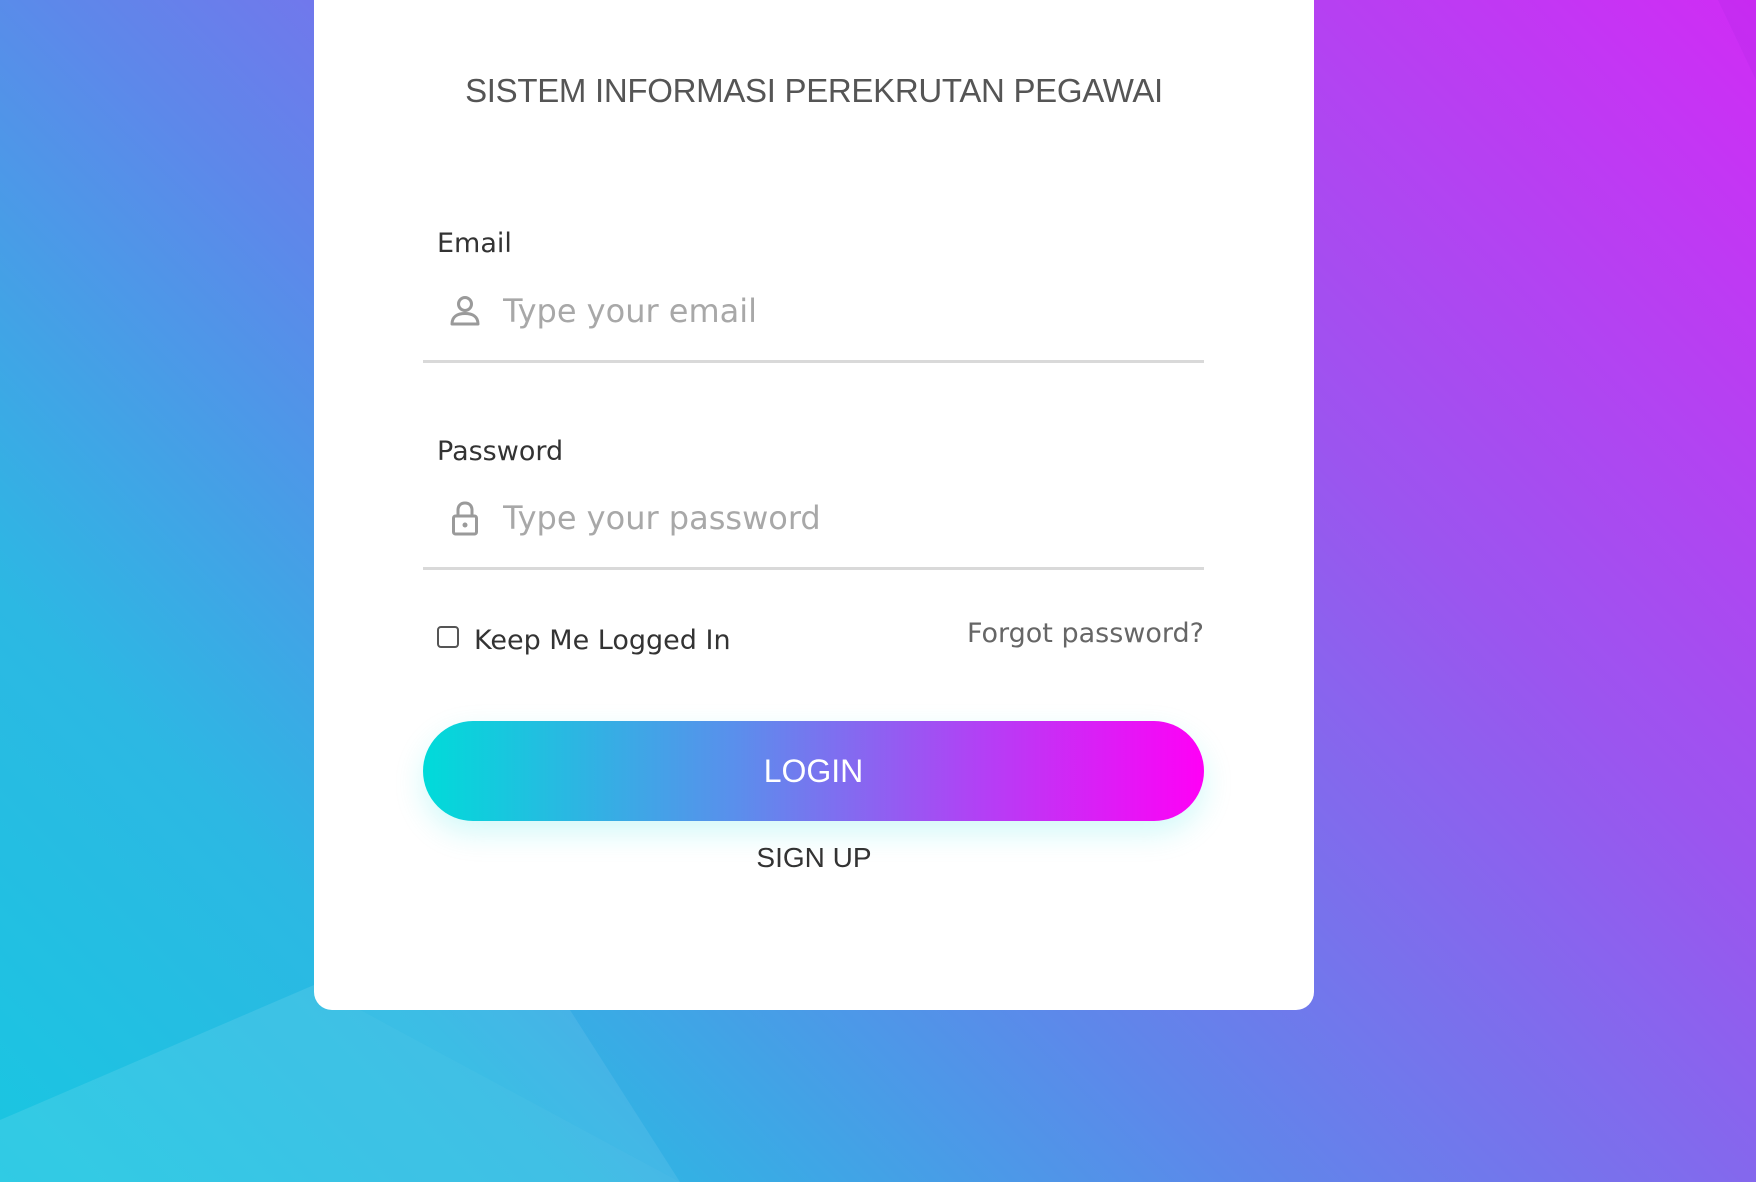 The image size is (1756, 1182). Describe the element at coordinates (843, 518) in the screenshot. I see `password-input` at that location.